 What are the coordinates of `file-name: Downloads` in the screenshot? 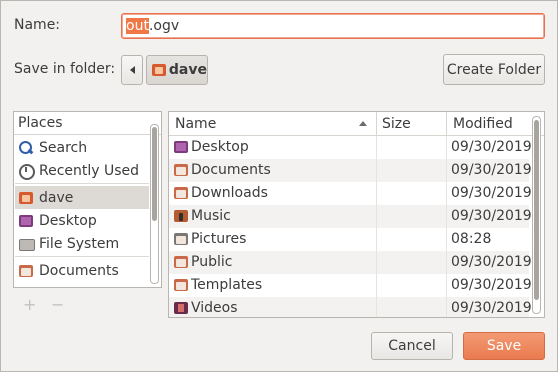 It's located at (229, 193).